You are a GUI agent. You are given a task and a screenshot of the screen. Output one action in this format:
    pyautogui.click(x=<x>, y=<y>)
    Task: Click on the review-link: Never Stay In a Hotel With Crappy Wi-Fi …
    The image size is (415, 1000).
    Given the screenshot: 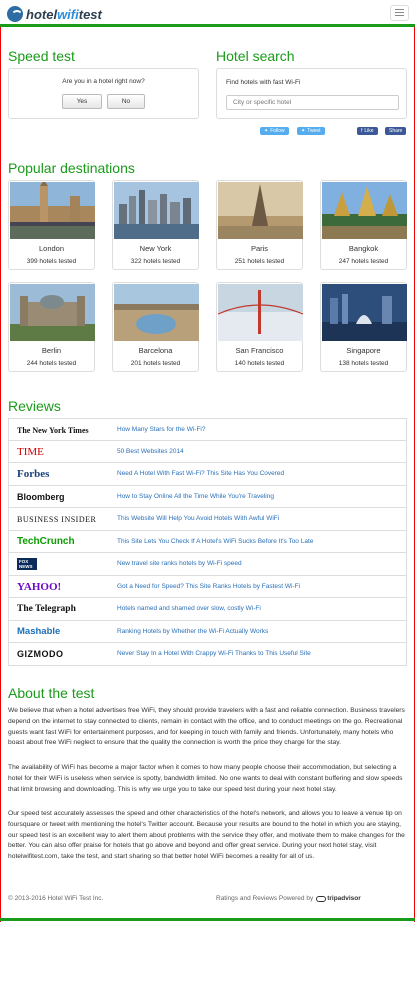 What is the action you would take?
    pyautogui.click(x=214, y=653)
    